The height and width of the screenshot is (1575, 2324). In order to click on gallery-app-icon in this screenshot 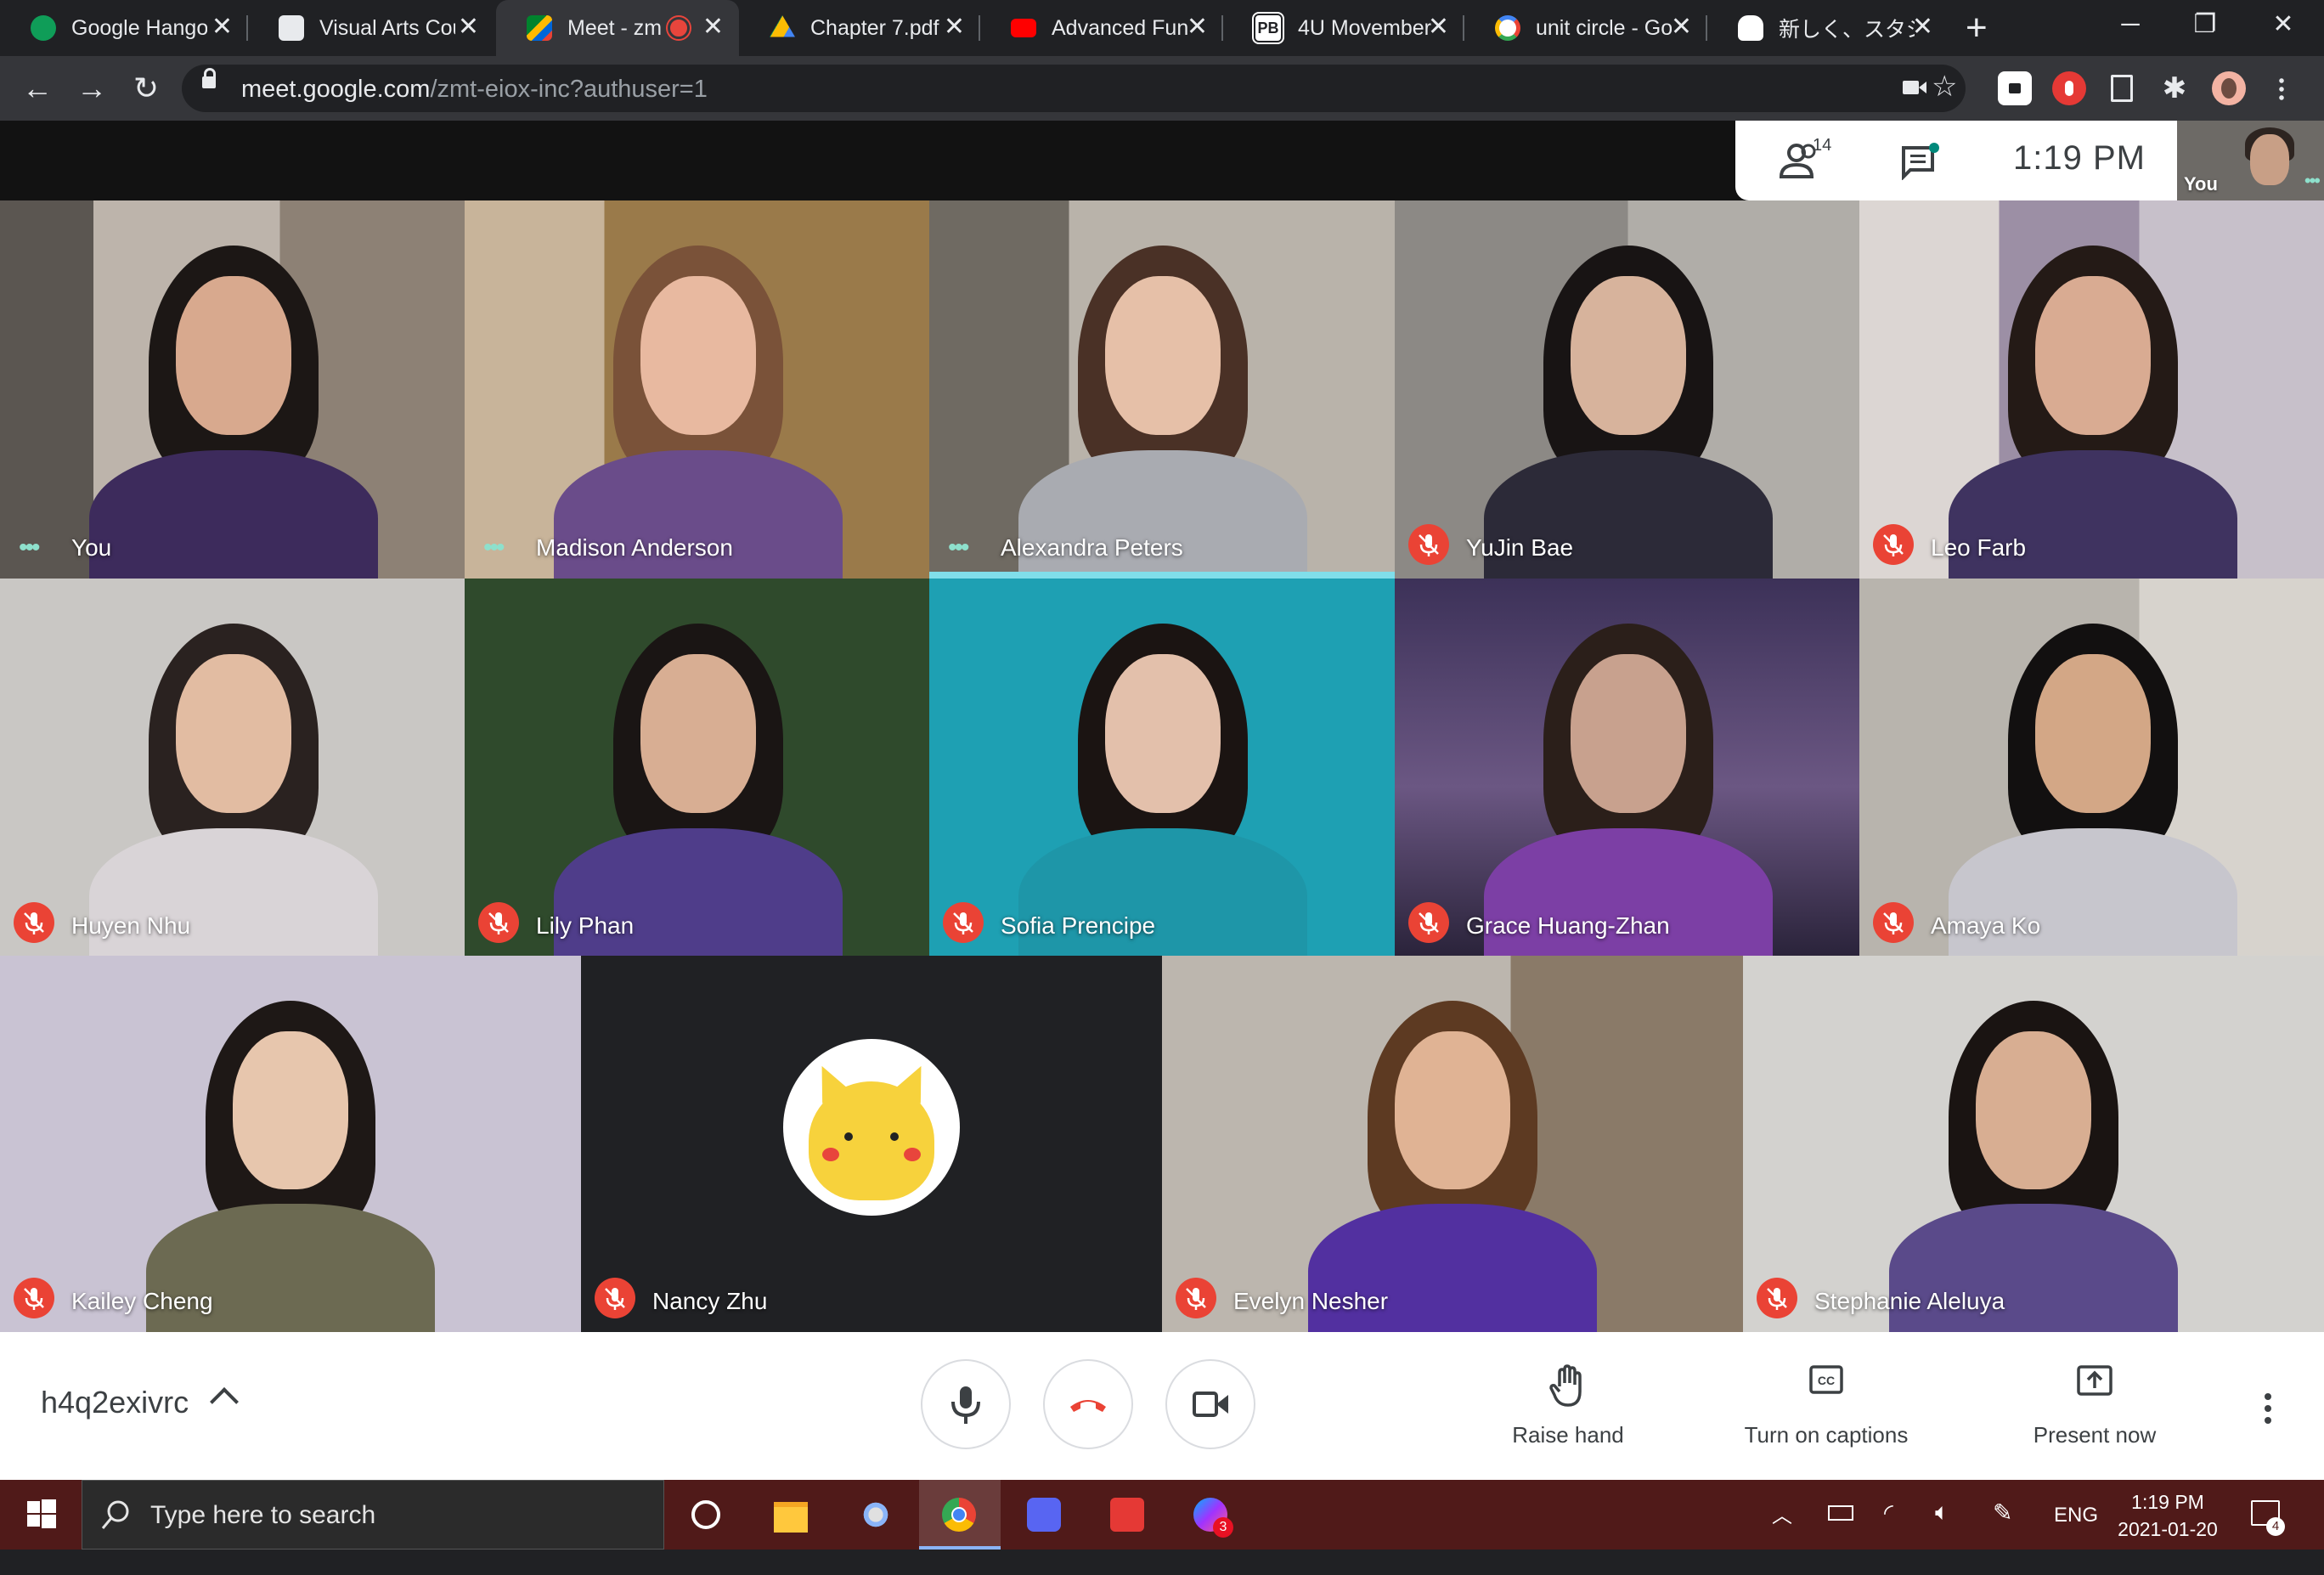, I will do `click(1127, 1515)`.